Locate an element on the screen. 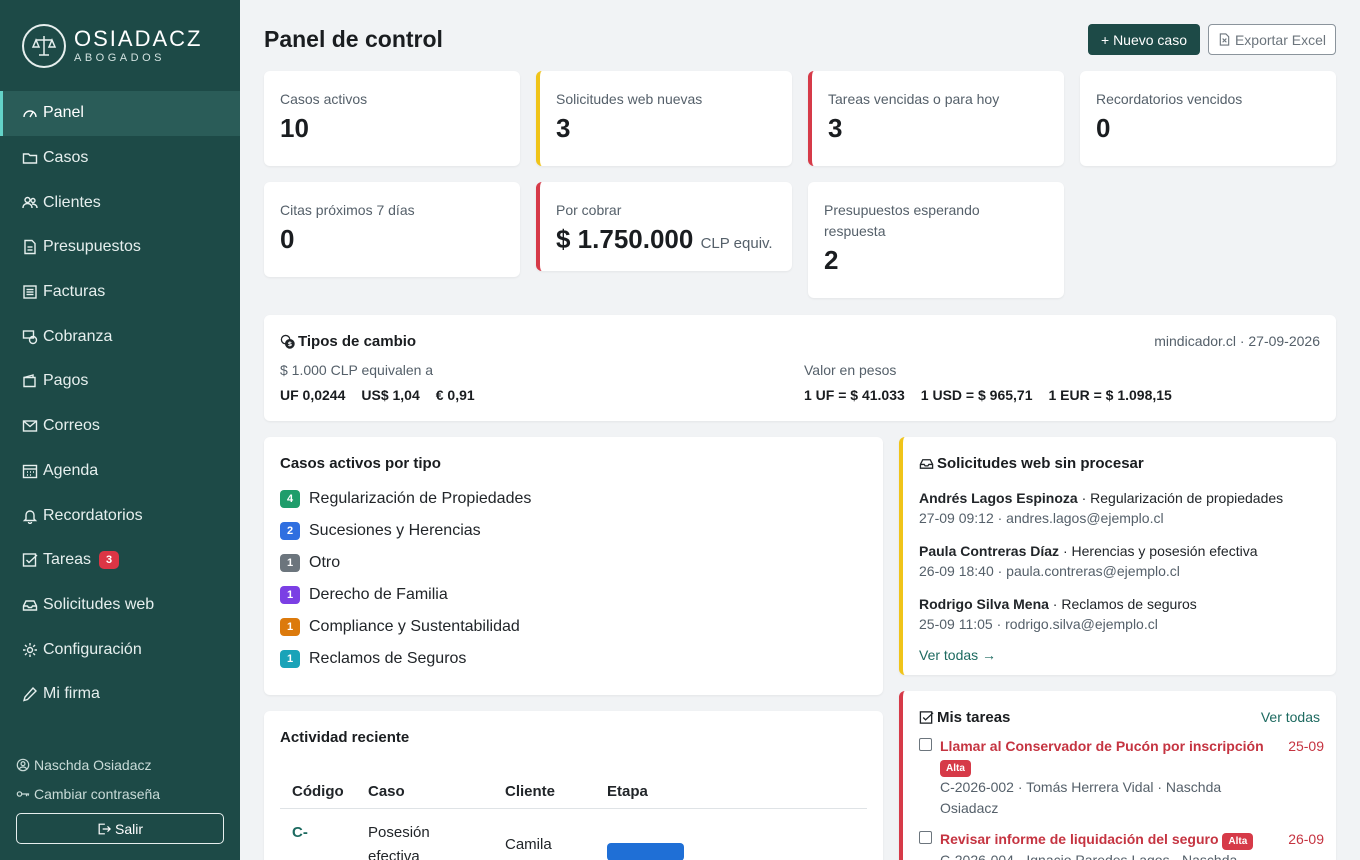 This screenshot has height=860, width=1360. sidebar-item-clientes: Clientes is located at coordinates (120, 202).